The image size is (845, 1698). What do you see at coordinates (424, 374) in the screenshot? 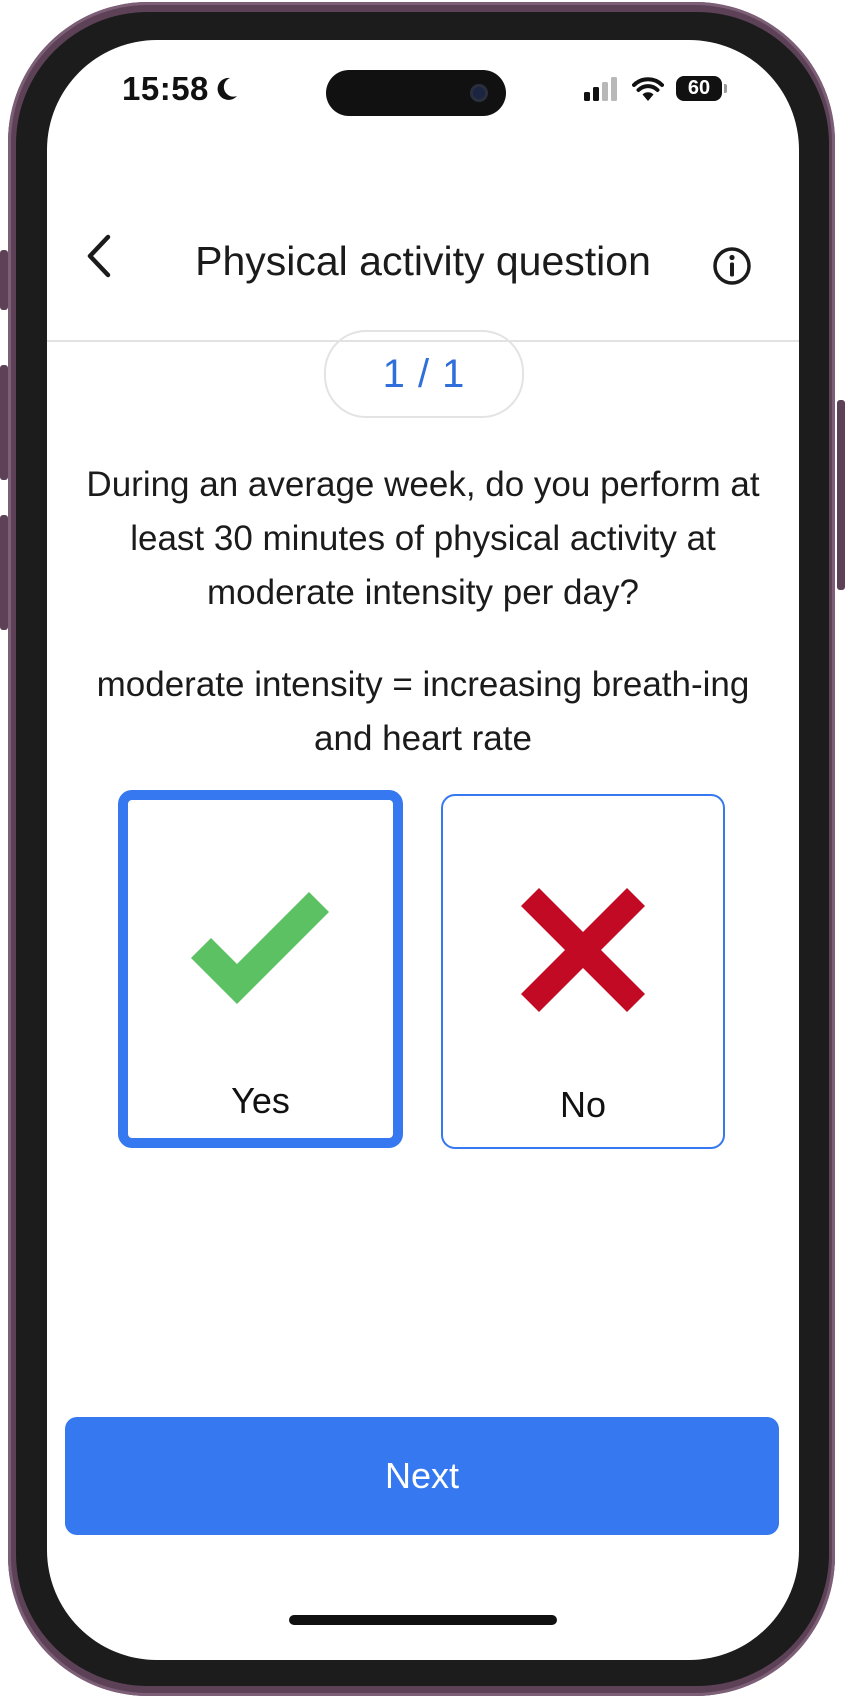
I see `question-counter: 1 / 1` at bounding box center [424, 374].